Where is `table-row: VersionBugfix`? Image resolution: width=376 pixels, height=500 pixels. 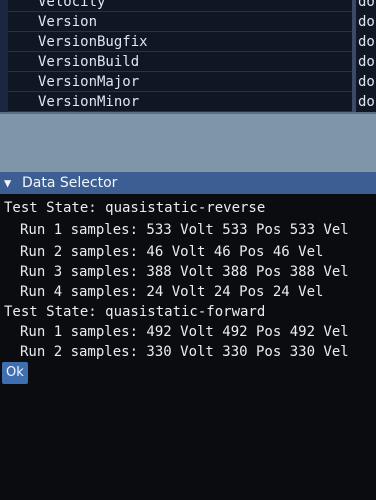
table-row: VersionBugfix is located at coordinates (180, 42).